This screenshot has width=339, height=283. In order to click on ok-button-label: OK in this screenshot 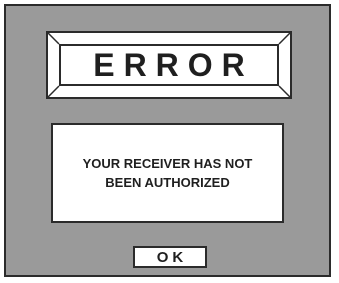, I will do `click(172, 257)`.